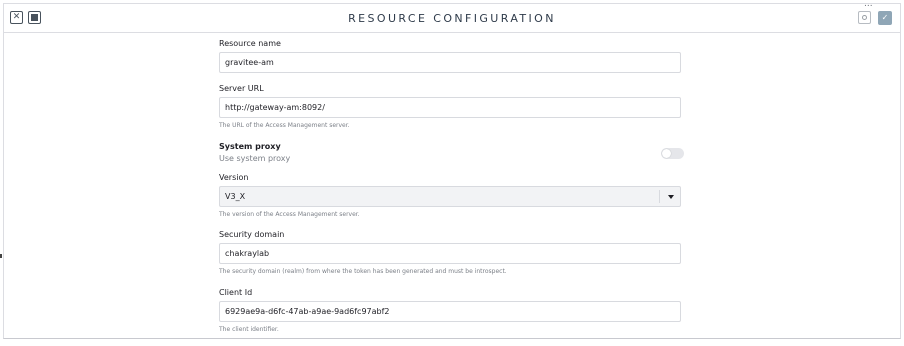 This screenshot has width=904, height=346. Describe the element at coordinates (671, 197) in the screenshot. I see `chevron-down-icon` at that location.